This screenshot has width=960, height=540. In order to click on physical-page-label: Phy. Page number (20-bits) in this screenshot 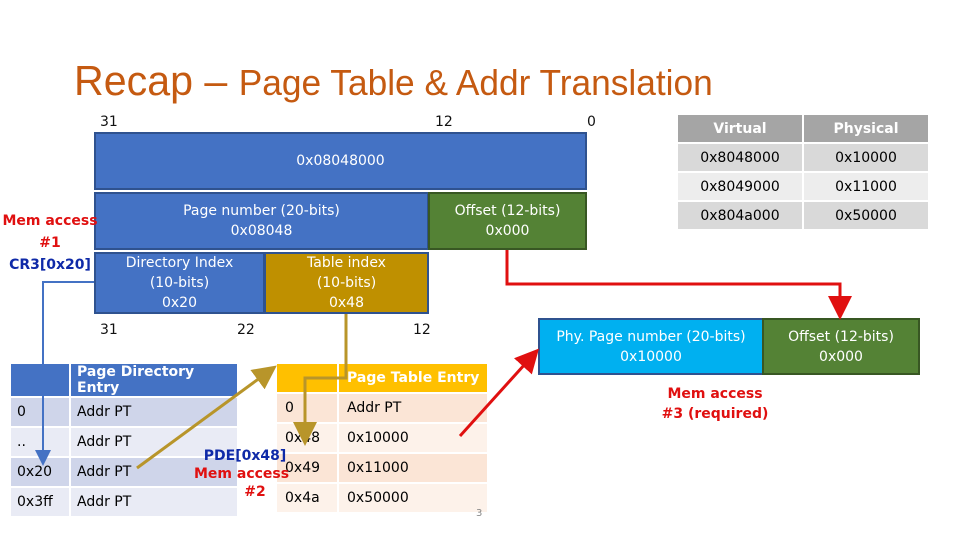, I will do `click(651, 336)`.